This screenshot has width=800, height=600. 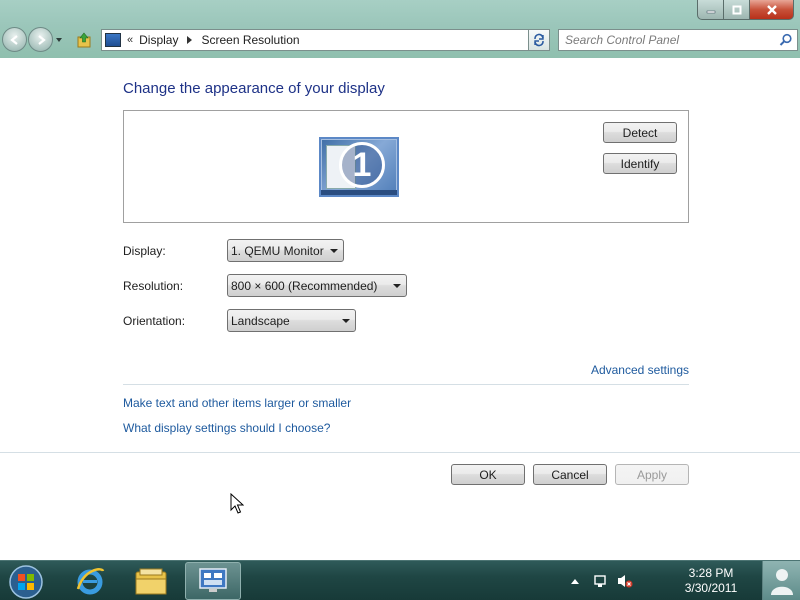 I want to click on user-avatar-button, so click(x=781, y=580).